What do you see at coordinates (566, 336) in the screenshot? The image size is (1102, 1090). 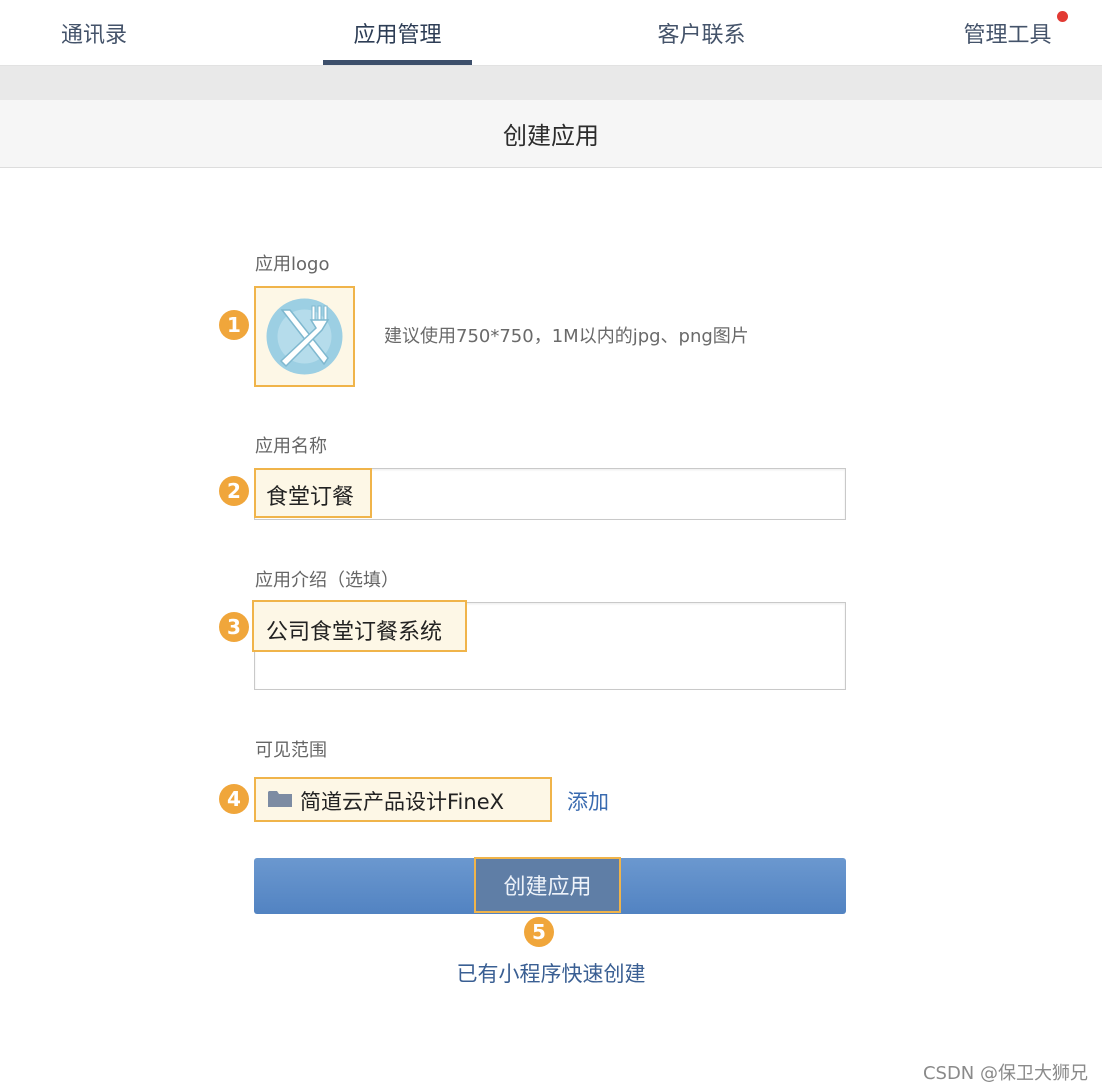 I see `logo-tip: 建议使用750*750，1M以内的jpg、png图片` at bounding box center [566, 336].